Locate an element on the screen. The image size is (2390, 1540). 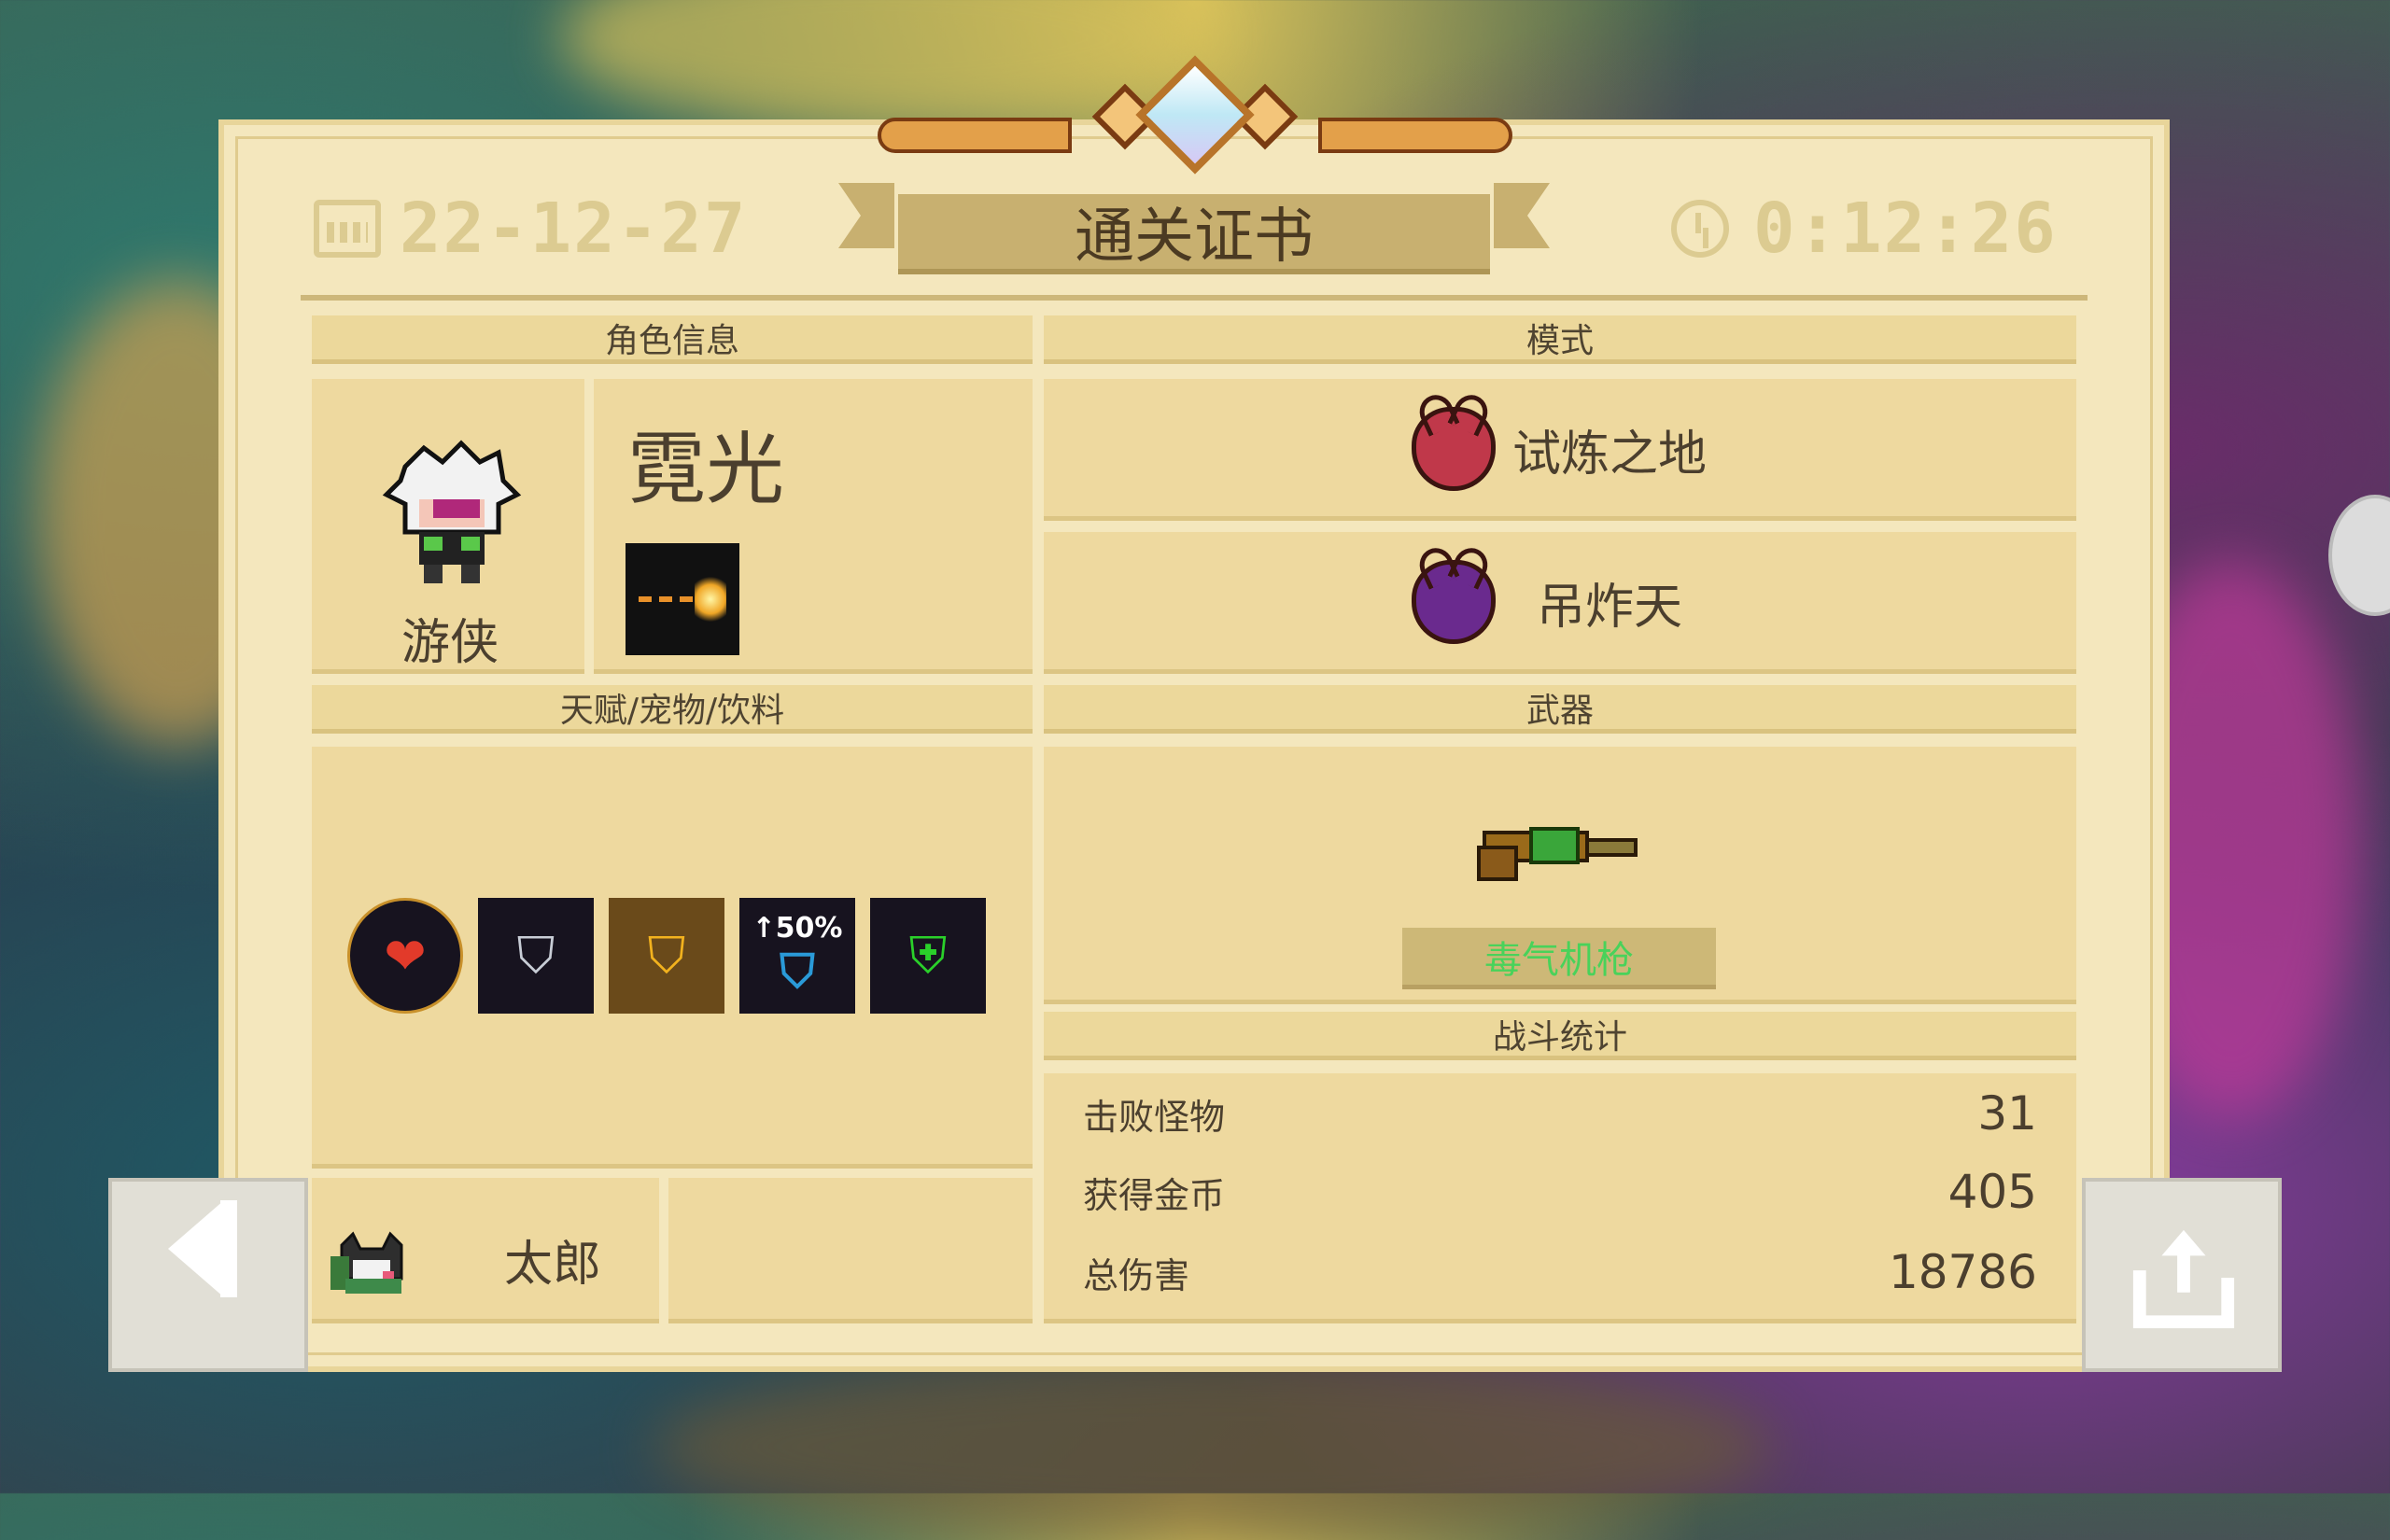
poison-gun-icon is located at coordinates (1557, 854).